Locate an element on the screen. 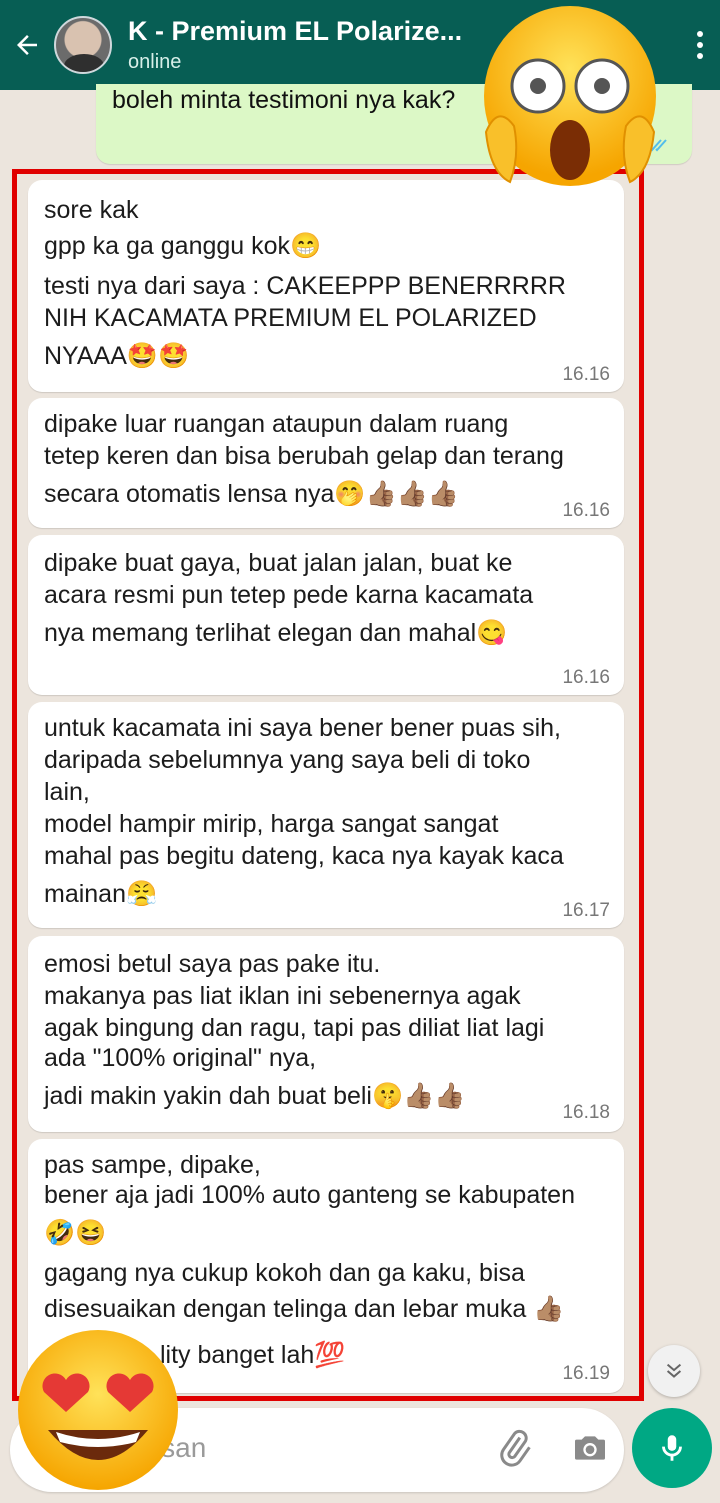  more-vert-icon is located at coordinates (700, 45).